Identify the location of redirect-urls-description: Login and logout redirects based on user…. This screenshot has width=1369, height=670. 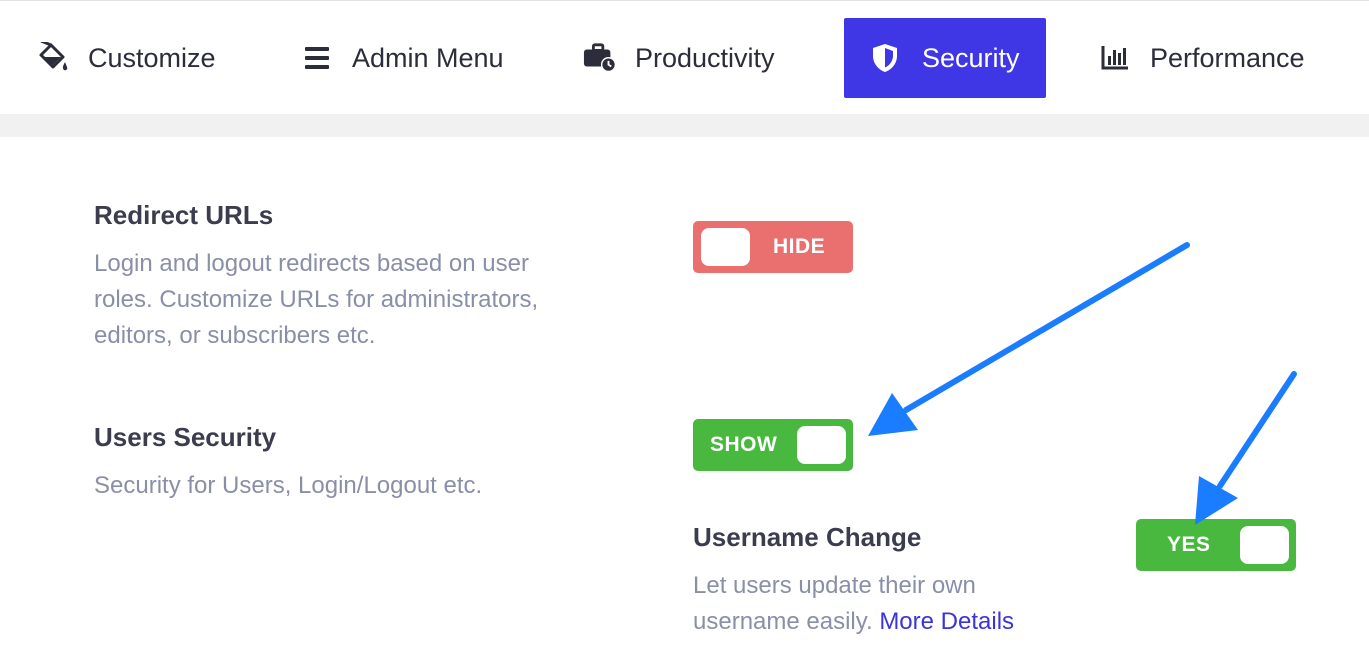
(316, 300).